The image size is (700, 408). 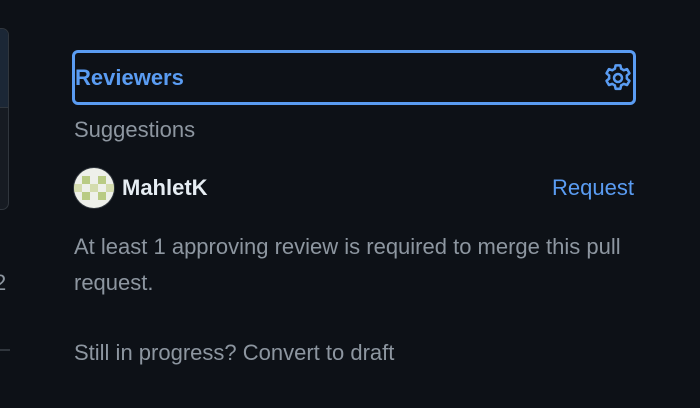 I want to click on suggested-reviewer-row: MahletK Request, so click(x=354, y=188).